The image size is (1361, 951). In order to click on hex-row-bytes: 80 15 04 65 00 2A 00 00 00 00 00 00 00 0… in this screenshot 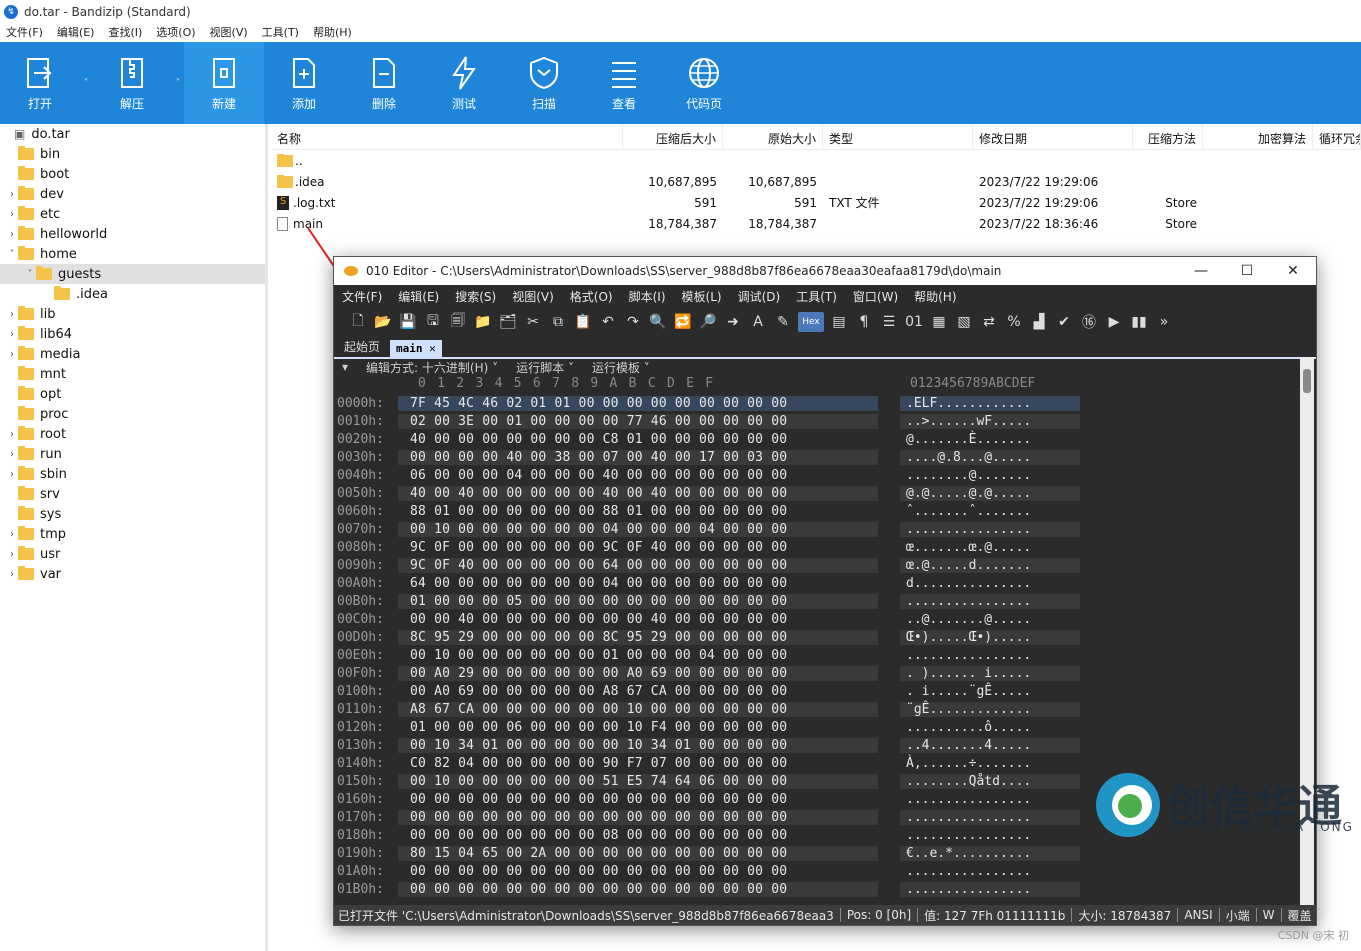, I will do `click(638, 853)`.